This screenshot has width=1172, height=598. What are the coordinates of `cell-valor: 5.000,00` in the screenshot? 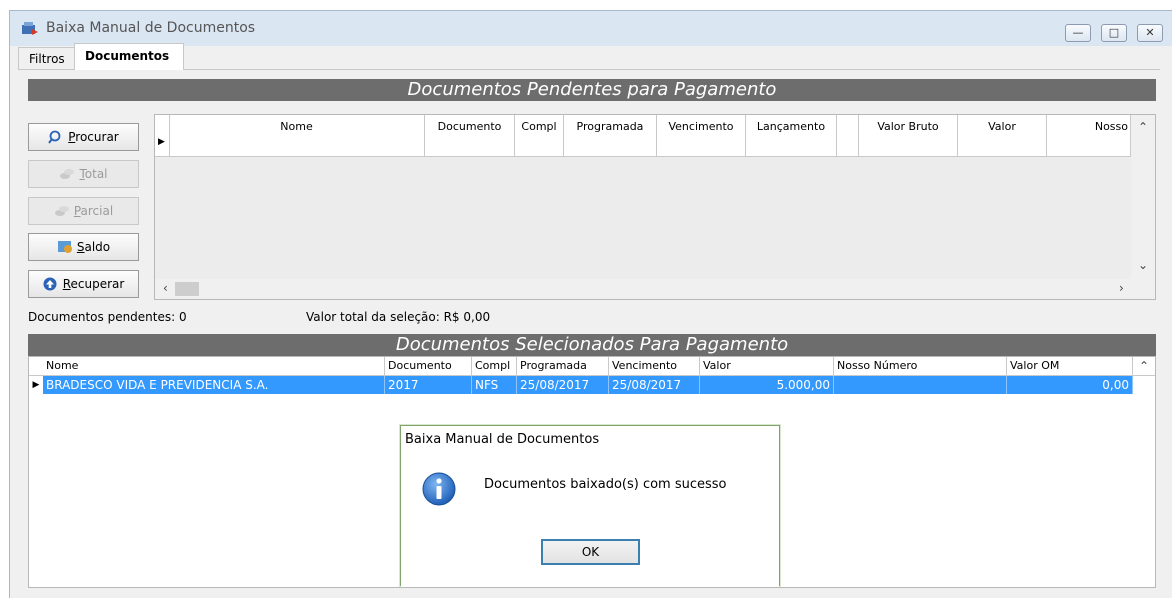 It's located at (767, 385).